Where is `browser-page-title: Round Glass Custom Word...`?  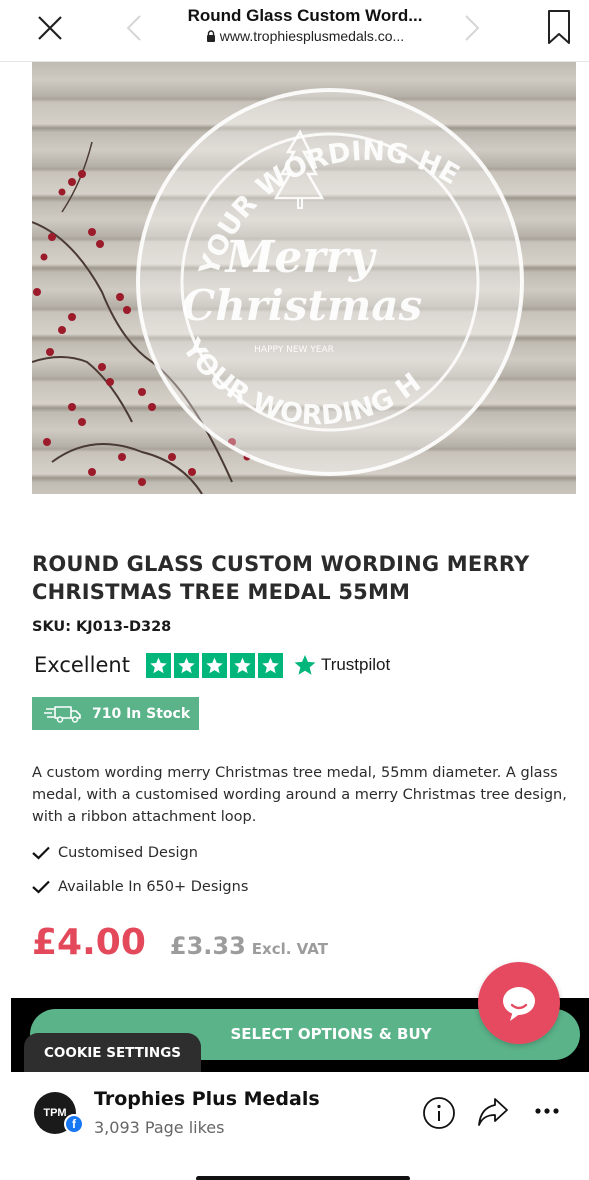
browser-page-title: Round Glass Custom Word... is located at coordinates (305, 15).